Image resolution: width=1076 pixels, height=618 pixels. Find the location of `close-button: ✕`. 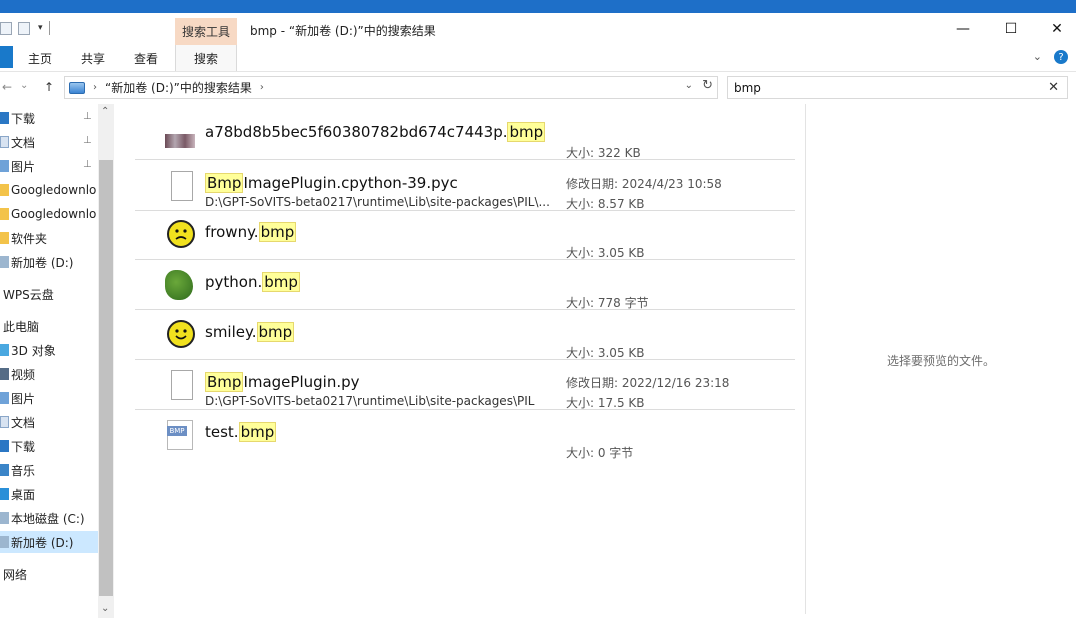

close-button: ✕ is located at coordinates (1055, 29).